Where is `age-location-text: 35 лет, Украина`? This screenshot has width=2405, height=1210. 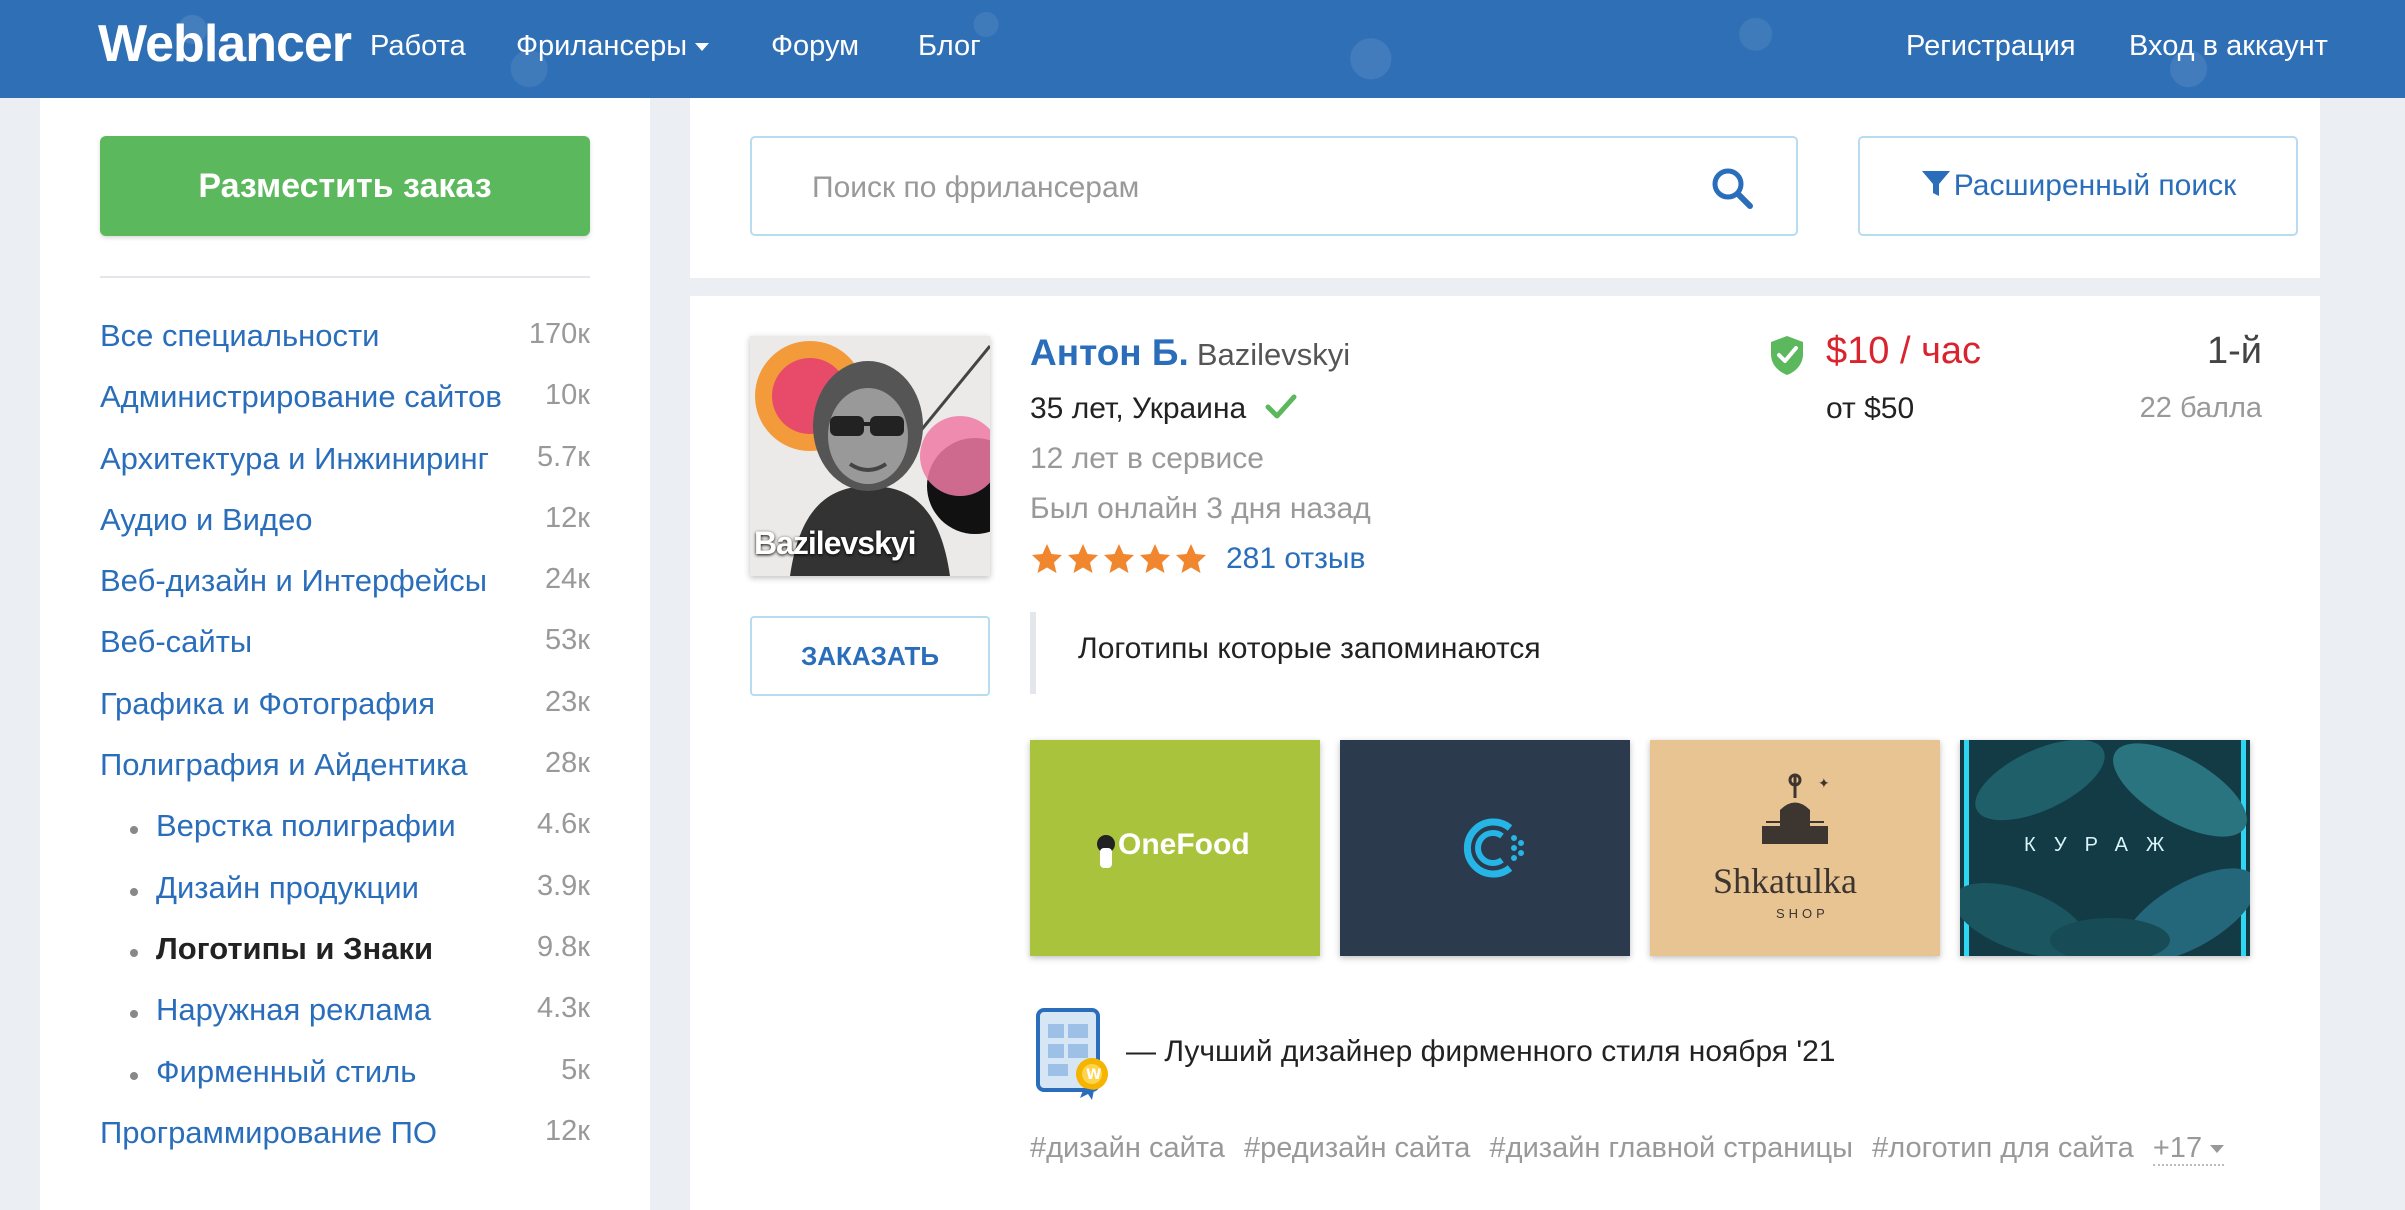 age-location-text: 35 лет, Украина is located at coordinates (1138, 408).